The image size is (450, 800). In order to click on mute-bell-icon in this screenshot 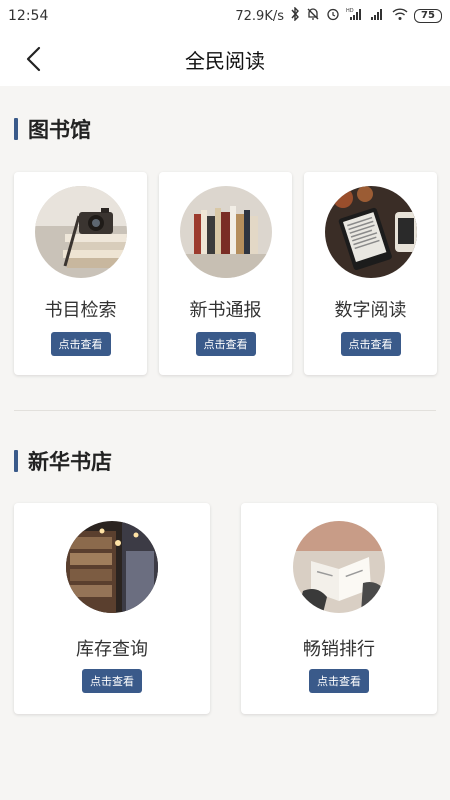, I will do `click(313, 16)`.